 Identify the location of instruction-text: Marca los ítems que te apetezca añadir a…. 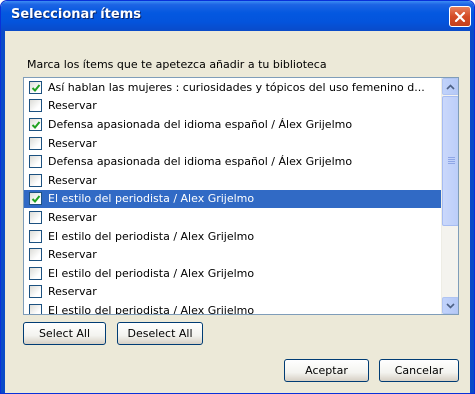
(177, 64).